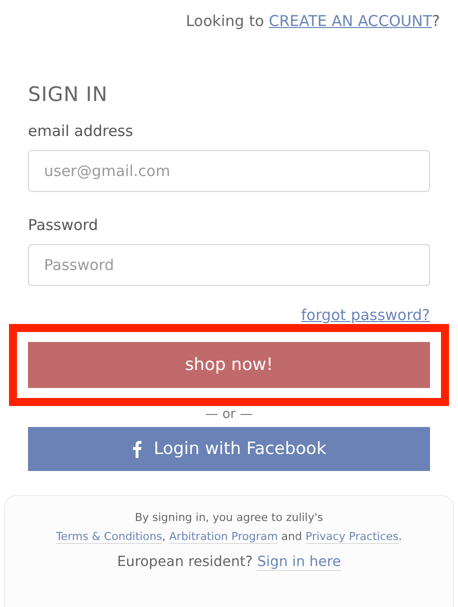 This screenshot has height=607, width=458. What do you see at coordinates (229, 414) in the screenshot?
I see `or-divider: — or —` at bounding box center [229, 414].